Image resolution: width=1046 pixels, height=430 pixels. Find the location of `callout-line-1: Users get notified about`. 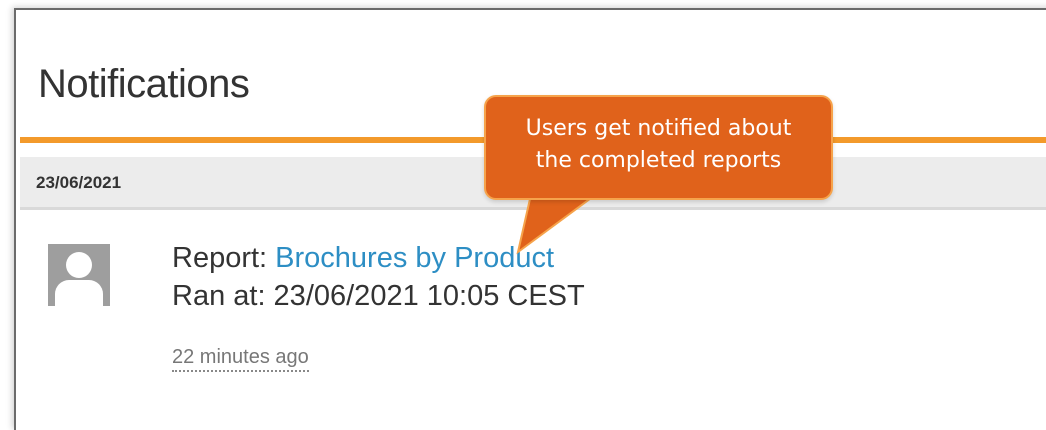

callout-line-1: Users get notified about is located at coordinates (658, 128).